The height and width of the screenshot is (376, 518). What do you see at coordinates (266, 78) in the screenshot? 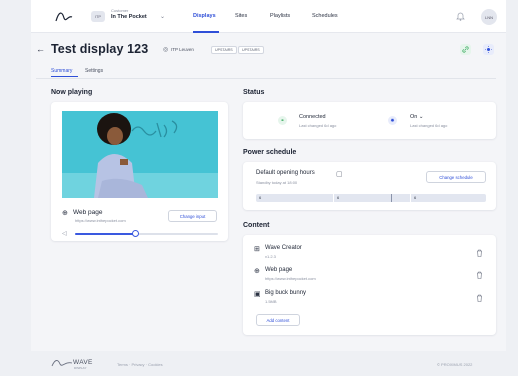
I see `tabs-divider` at bounding box center [266, 78].